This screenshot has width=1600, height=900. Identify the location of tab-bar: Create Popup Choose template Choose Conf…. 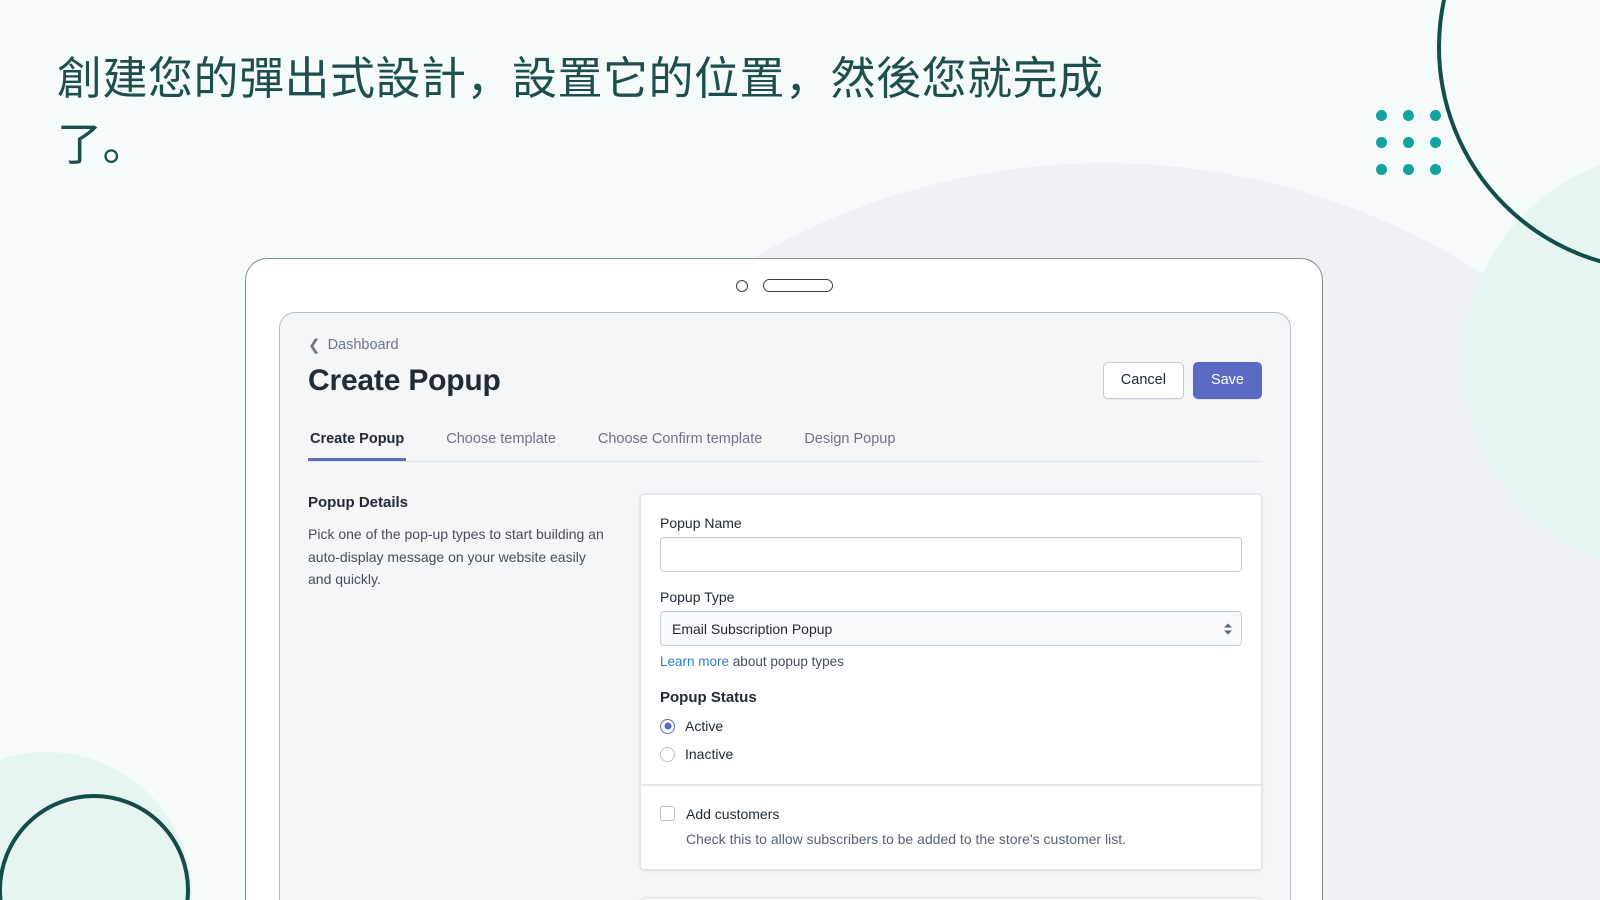
(785, 444).